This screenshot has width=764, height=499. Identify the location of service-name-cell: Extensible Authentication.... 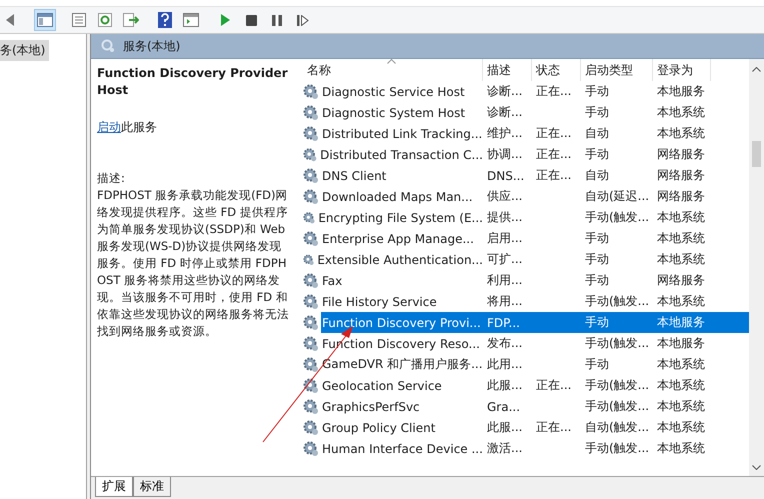
(399, 259).